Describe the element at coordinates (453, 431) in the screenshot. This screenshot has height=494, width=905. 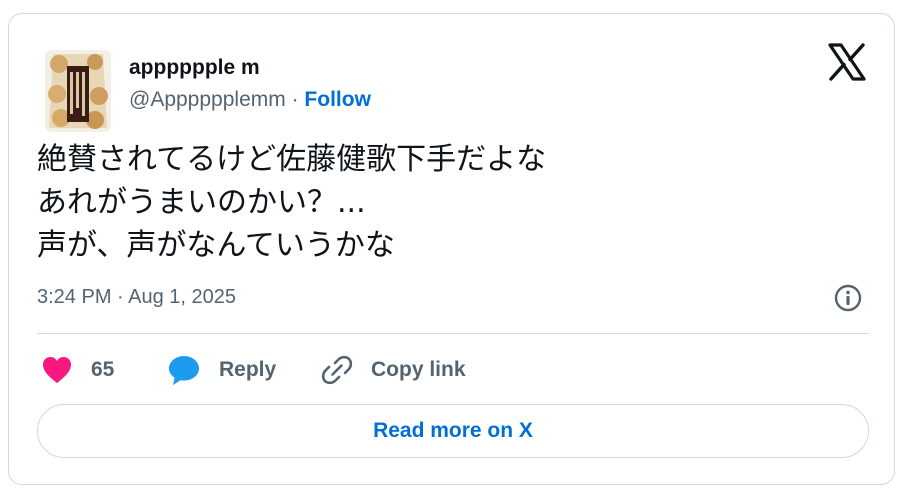
I see `read-more-on-x-button: Read more on X` at that location.